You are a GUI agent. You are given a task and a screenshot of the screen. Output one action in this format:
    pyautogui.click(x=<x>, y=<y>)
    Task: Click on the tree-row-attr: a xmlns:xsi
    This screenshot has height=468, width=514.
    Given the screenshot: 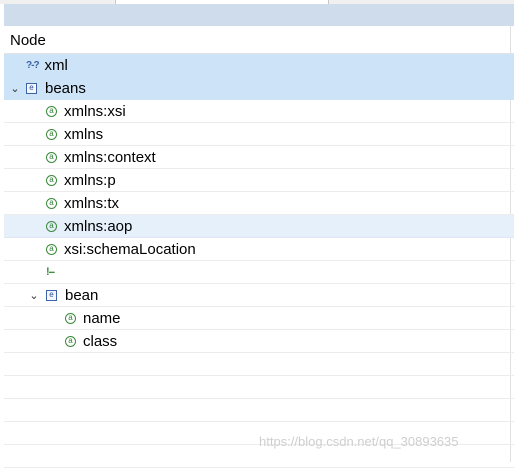 What is the action you would take?
    pyautogui.click(x=259, y=111)
    